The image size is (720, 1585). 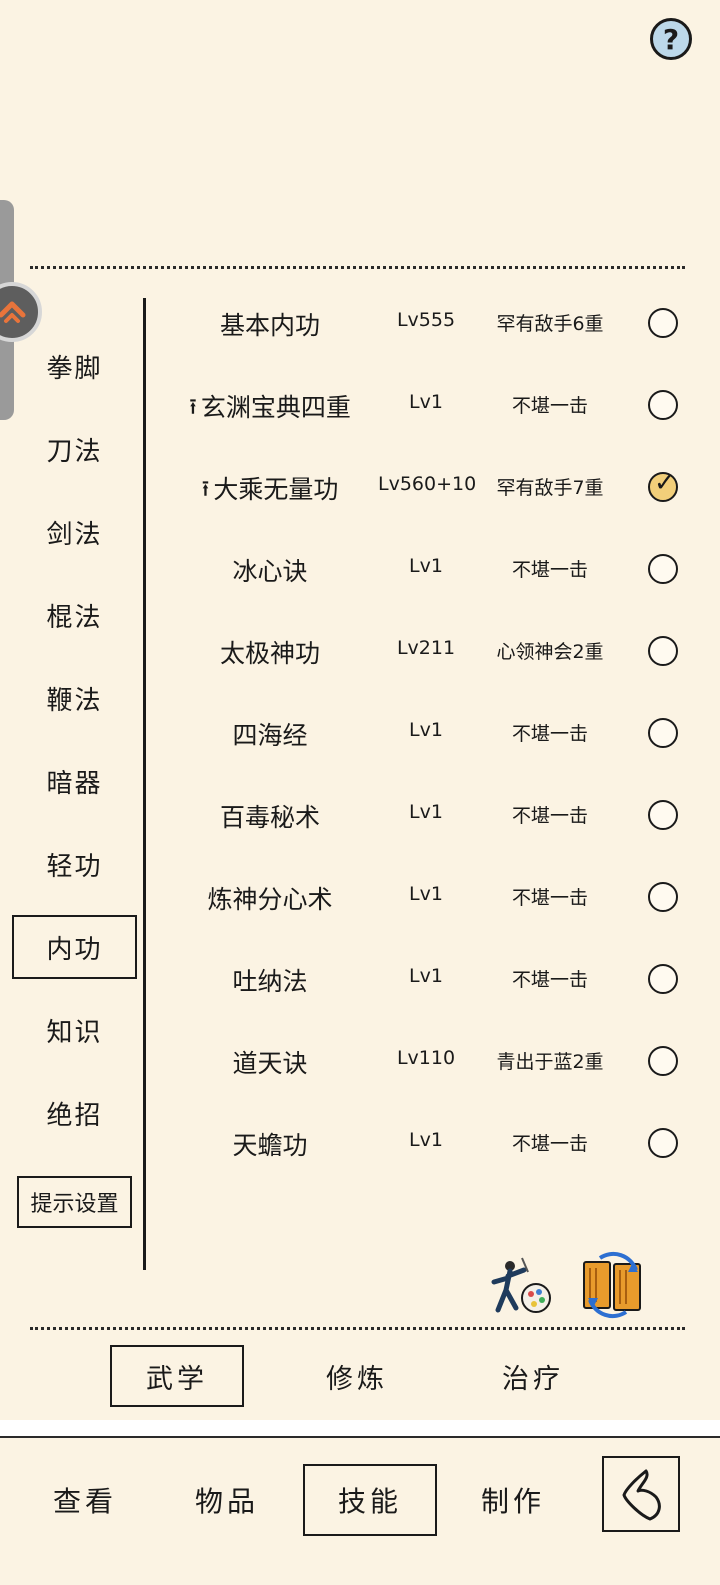 I want to click on skill-row: 炼神分心术 Lv1 不堪一击, so click(x=422, y=897).